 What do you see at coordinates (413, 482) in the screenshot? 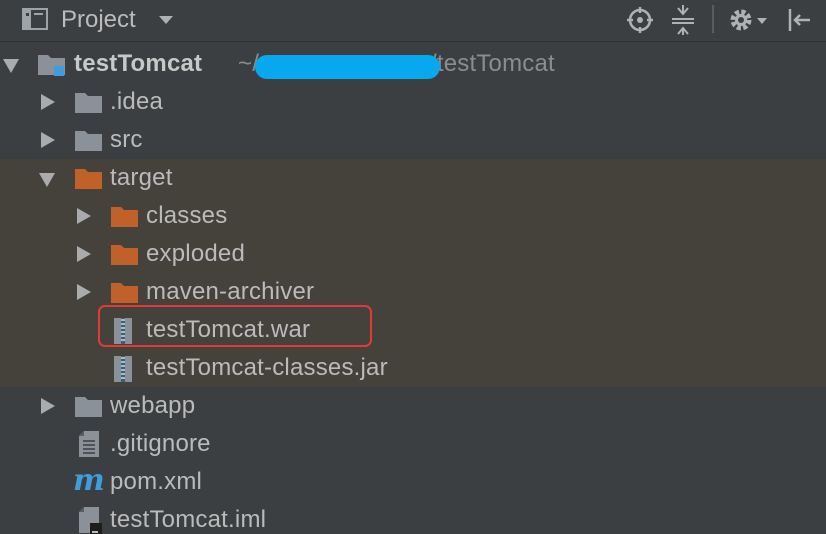
I see `tree-row-pom: m pom.xml` at bounding box center [413, 482].